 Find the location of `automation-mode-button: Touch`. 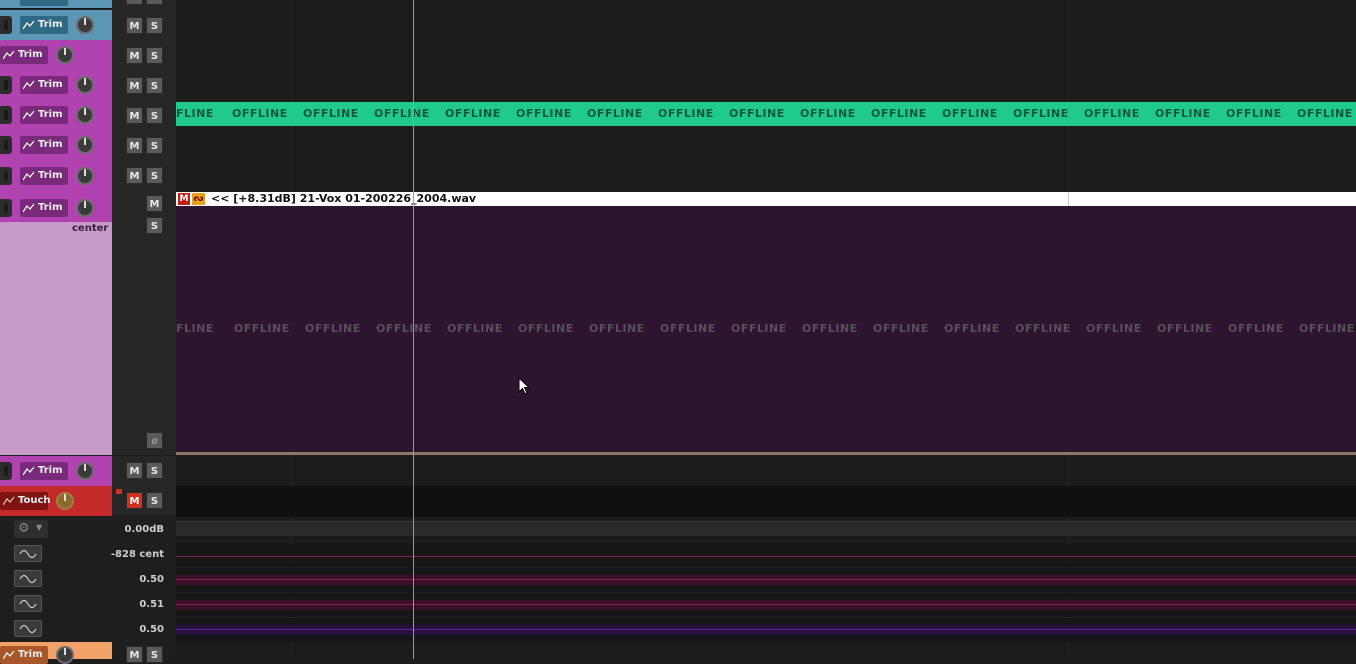

automation-mode-button: Touch is located at coordinates (25, 501).